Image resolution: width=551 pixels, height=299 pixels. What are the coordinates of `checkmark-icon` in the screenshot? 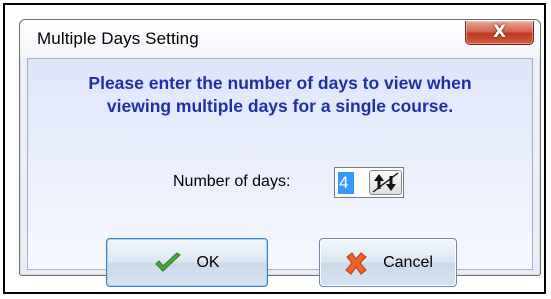 It's located at (168, 261).